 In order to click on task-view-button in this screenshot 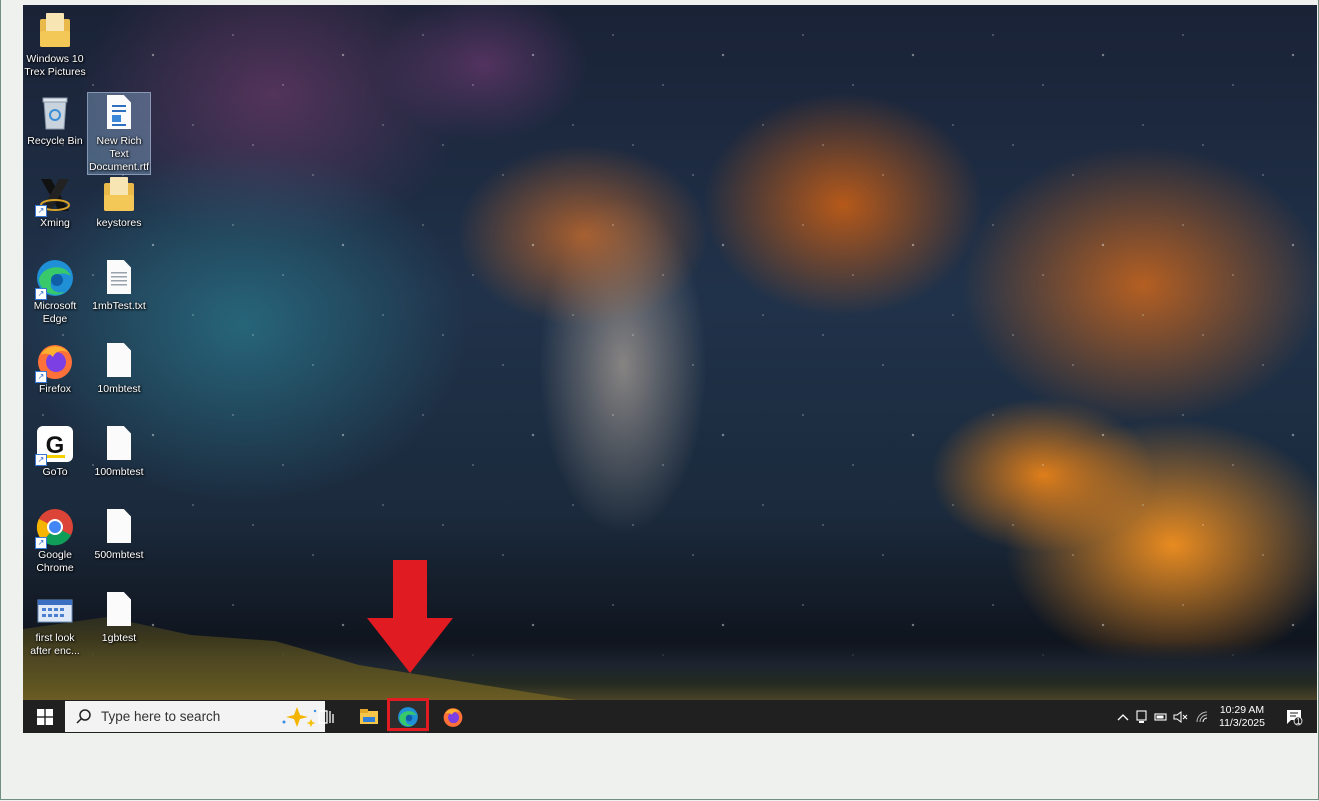, I will do `click(327, 716)`.